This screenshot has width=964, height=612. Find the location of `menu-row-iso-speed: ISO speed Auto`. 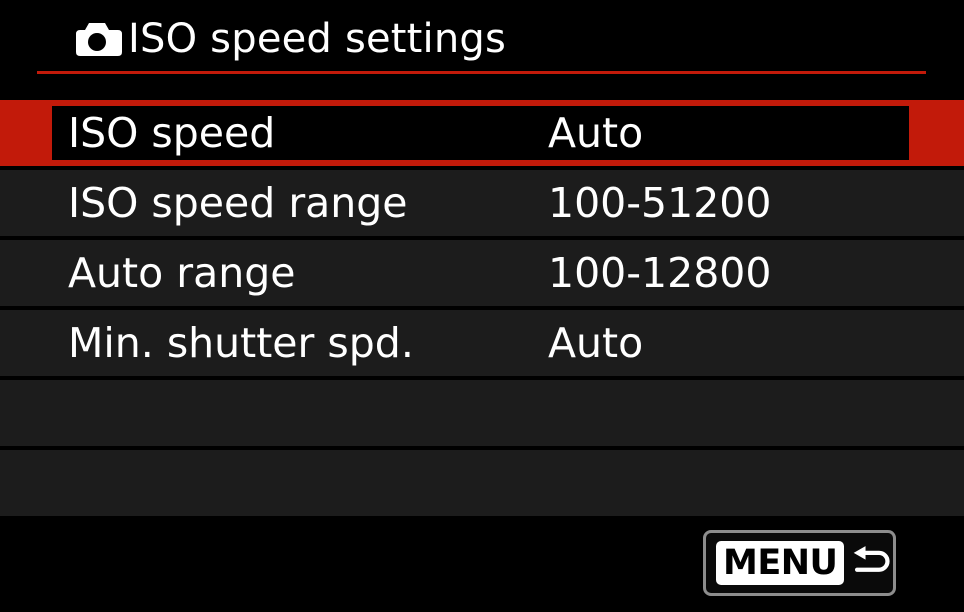

menu-row-iso-speed: ISO speed Auto is located at coordinates (482, 133).